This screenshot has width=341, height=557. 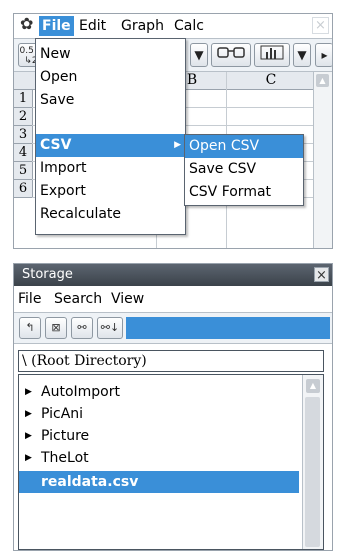 What do you see at coordinates (26, 24) in the screenshot?
I see `gear-icon: ✿` at bounding box center [26, 24].